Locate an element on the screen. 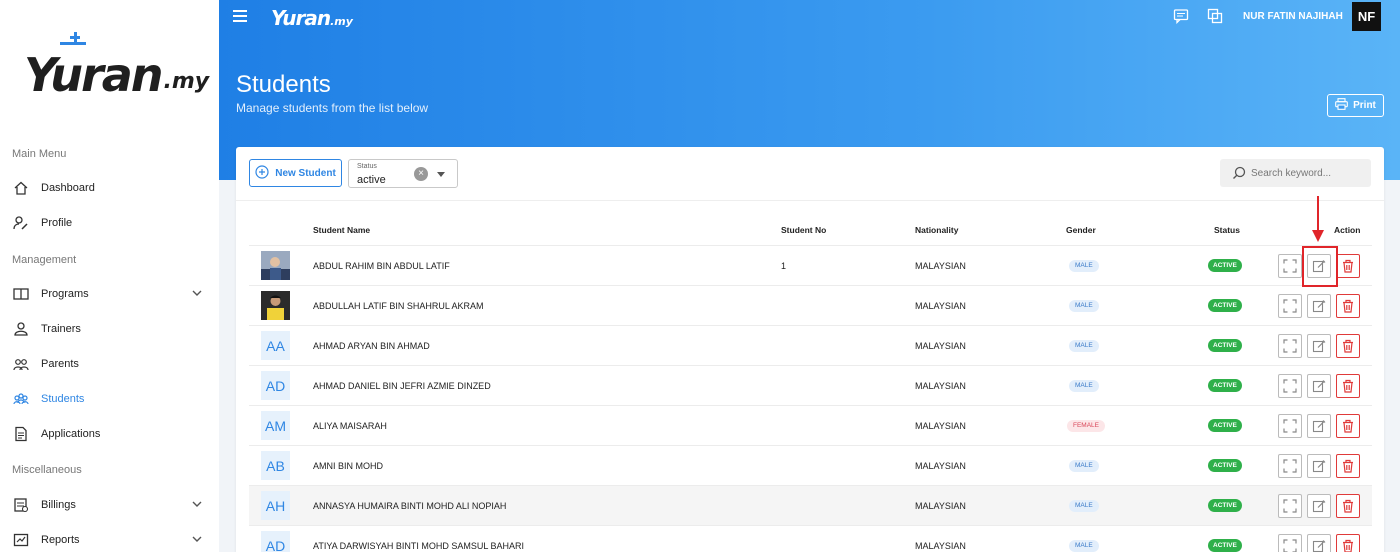 This screenshot has width=1400, height=552. student-name: ABDUL RAHIM BIN ABDUL LATIF is located at coordinates (381, 266).